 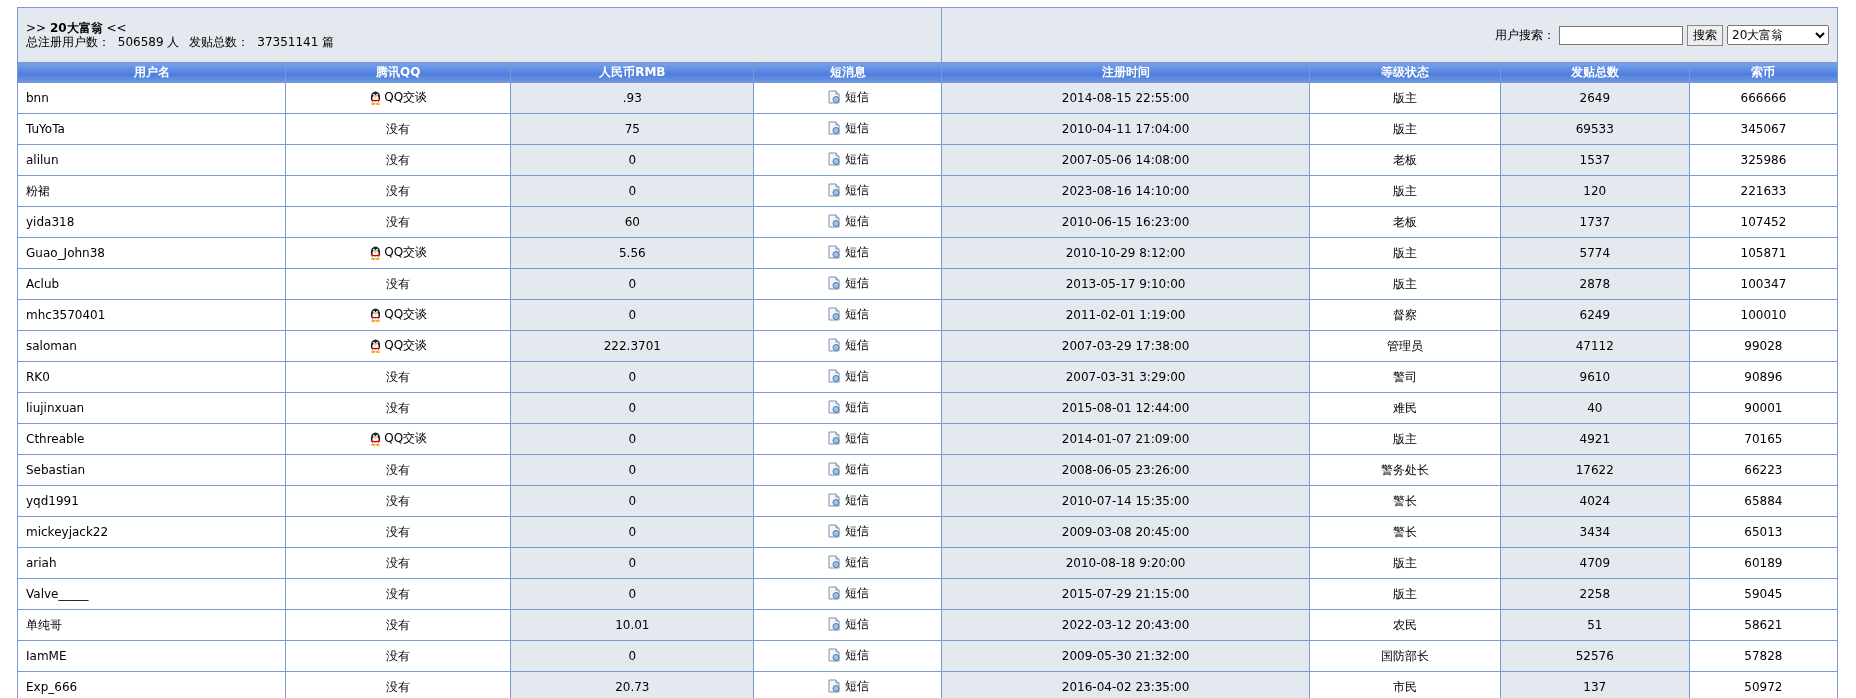 I want to click on stat-value: 506589 人, so click(x=148, y=42).